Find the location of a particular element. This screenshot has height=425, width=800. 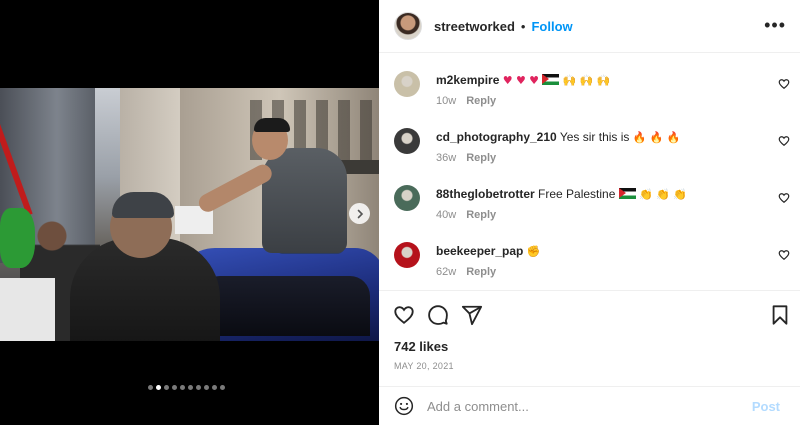

author-avatar is located at coordinates (408, 26).